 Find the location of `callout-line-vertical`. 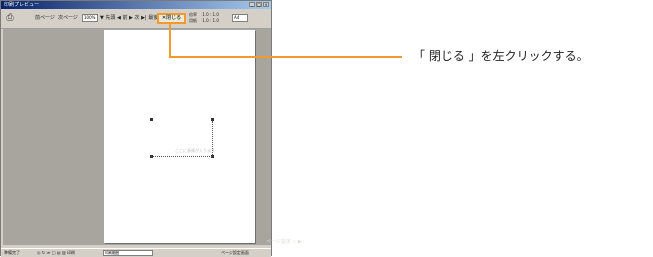

callout-line-vertical is located at coordinates (170, 40).